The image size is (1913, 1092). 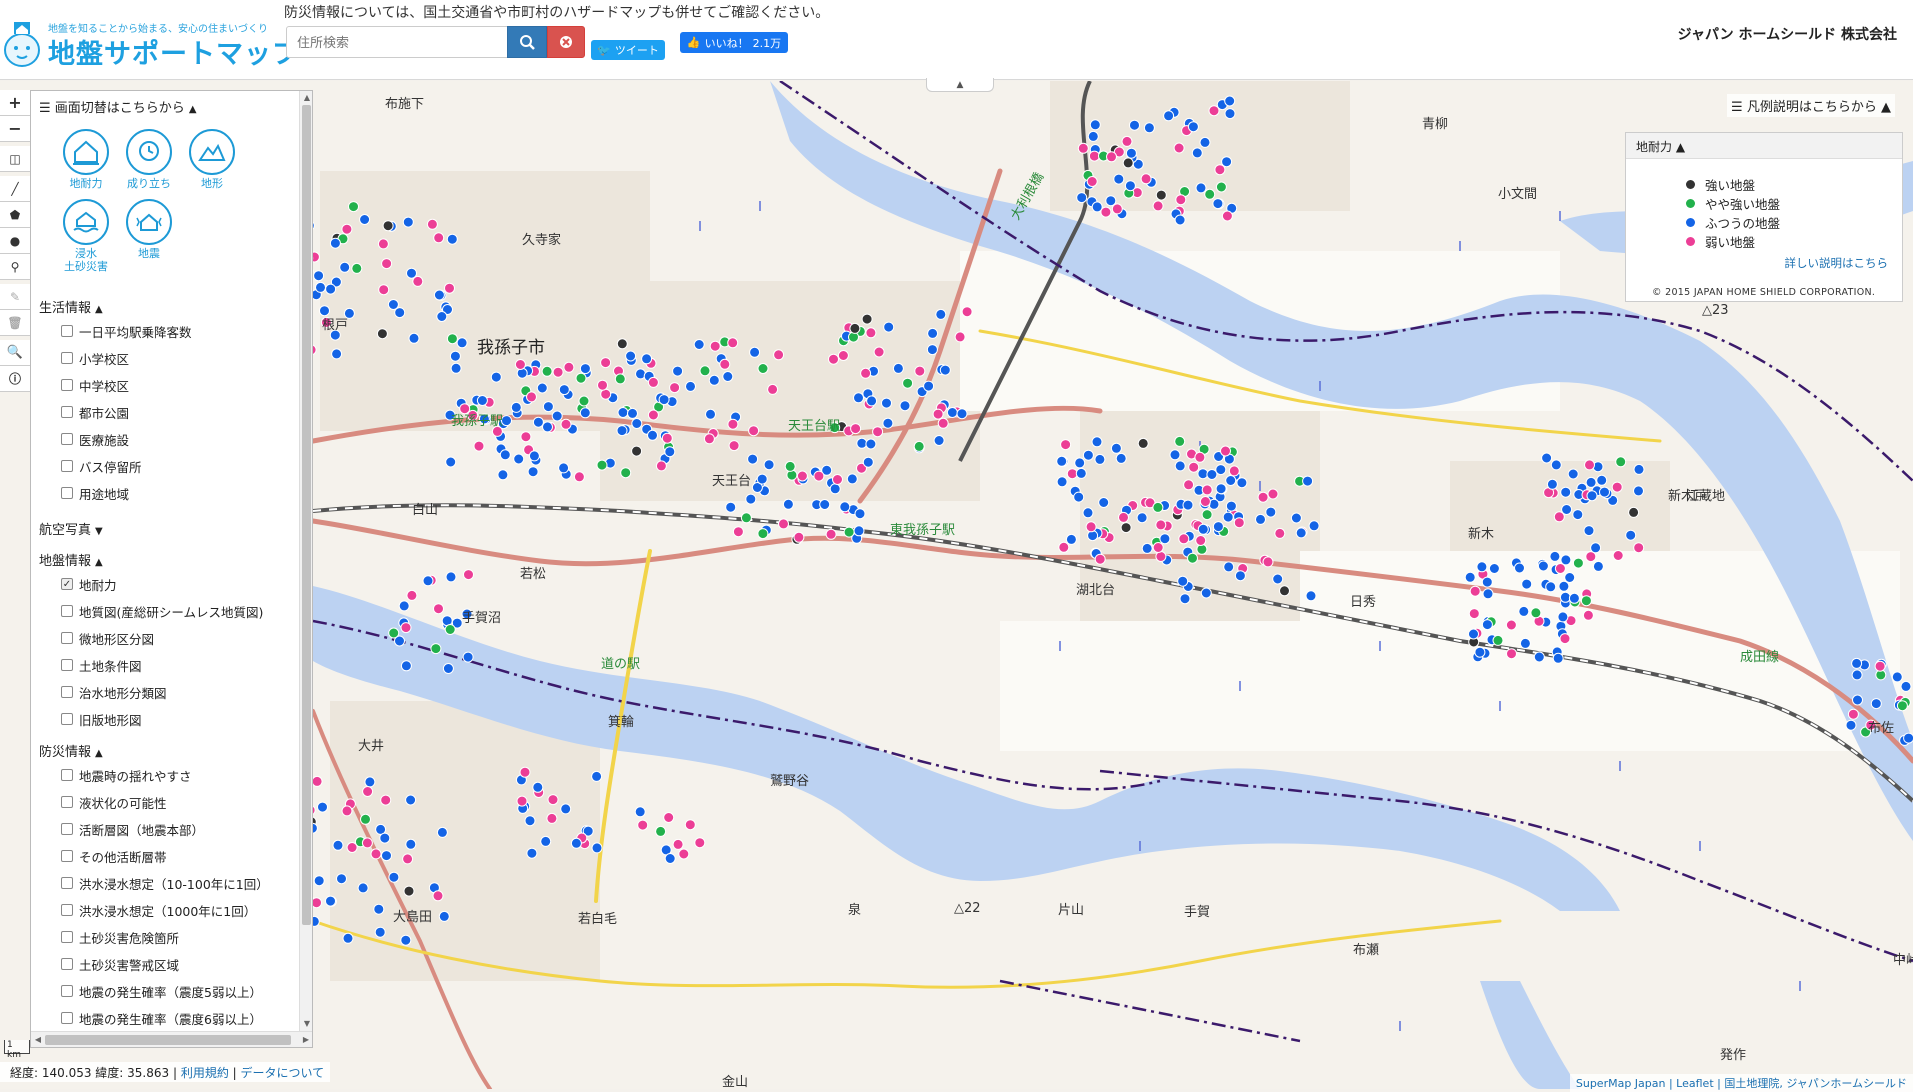 I want to click on layer-checkbox-row: 医療施設, so click(x=95, y=439).